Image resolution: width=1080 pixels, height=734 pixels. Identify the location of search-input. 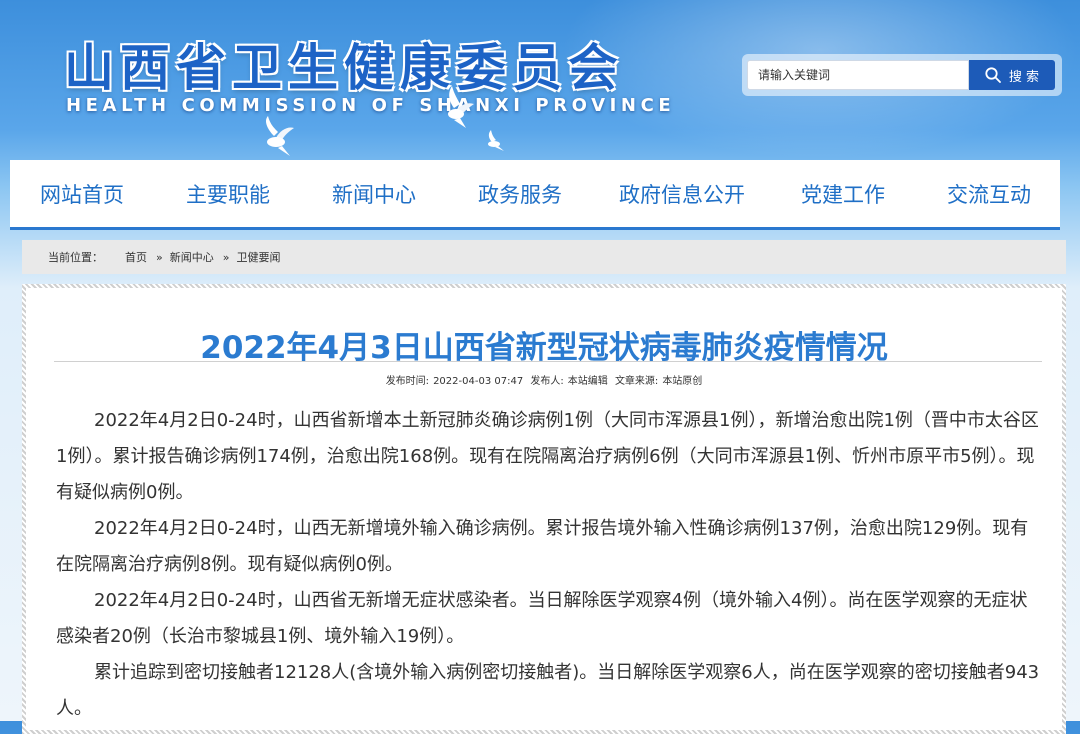
(858, 75).